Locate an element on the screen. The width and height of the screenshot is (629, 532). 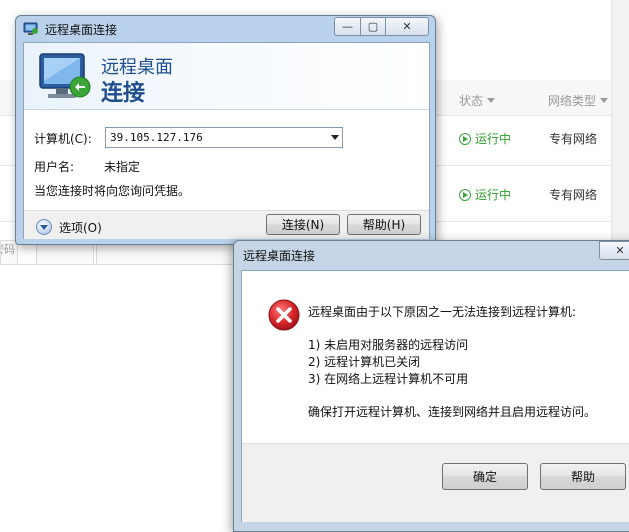
dropdown-arrow-icon is located at coordinates (335, 137).